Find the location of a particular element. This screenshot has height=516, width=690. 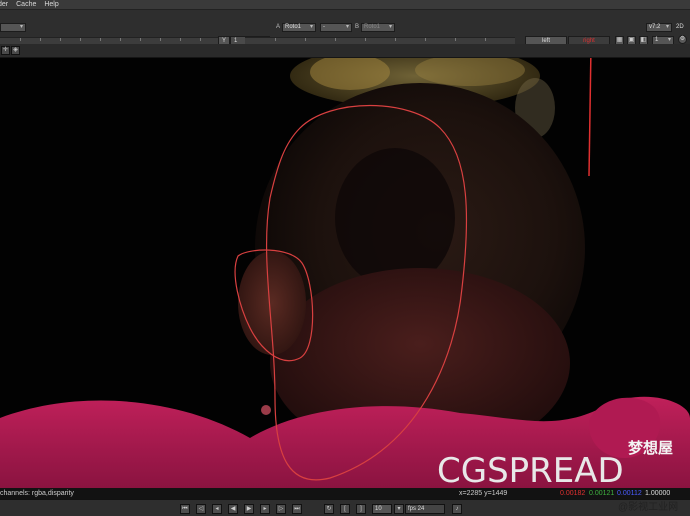

playback-bar: ⏮ ◁ ◂ ◀ ▶ ▸ ▷ ⏭ ↻ [ ] 10 ▾ fps 24 ♪ is located at coordinates (345, 507).